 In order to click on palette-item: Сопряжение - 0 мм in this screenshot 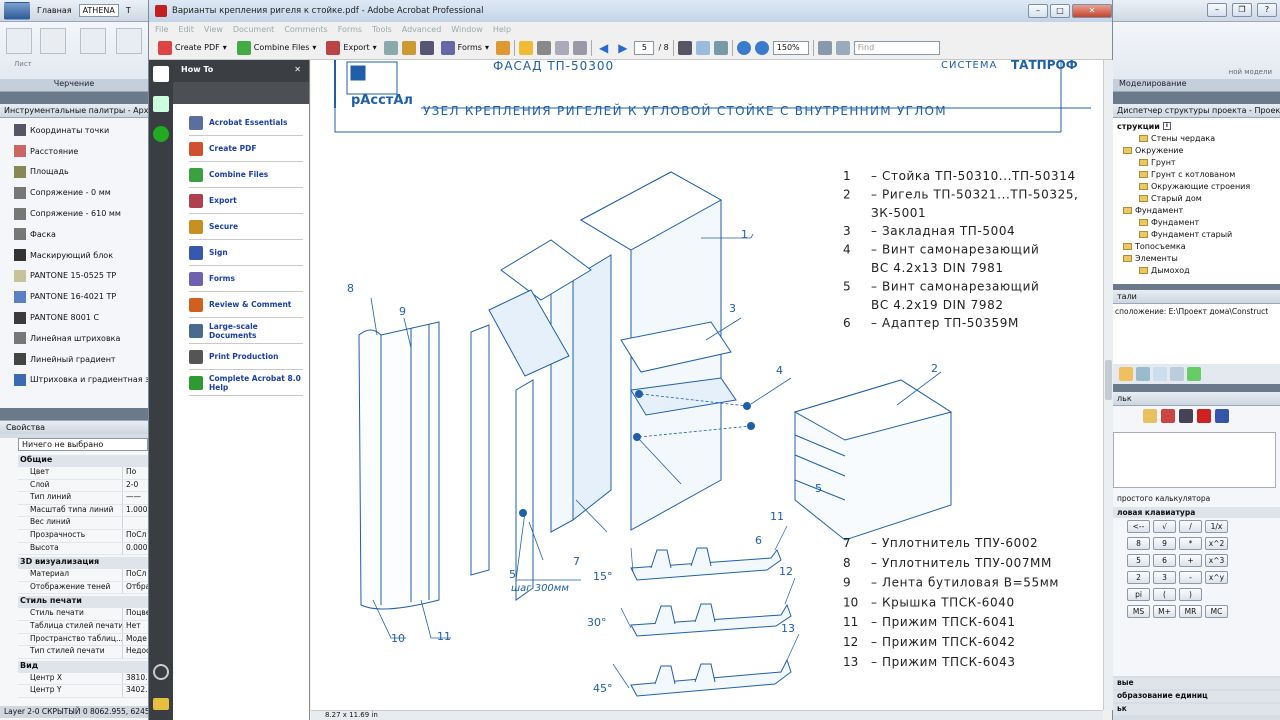, I will do `click(74, 192)`.